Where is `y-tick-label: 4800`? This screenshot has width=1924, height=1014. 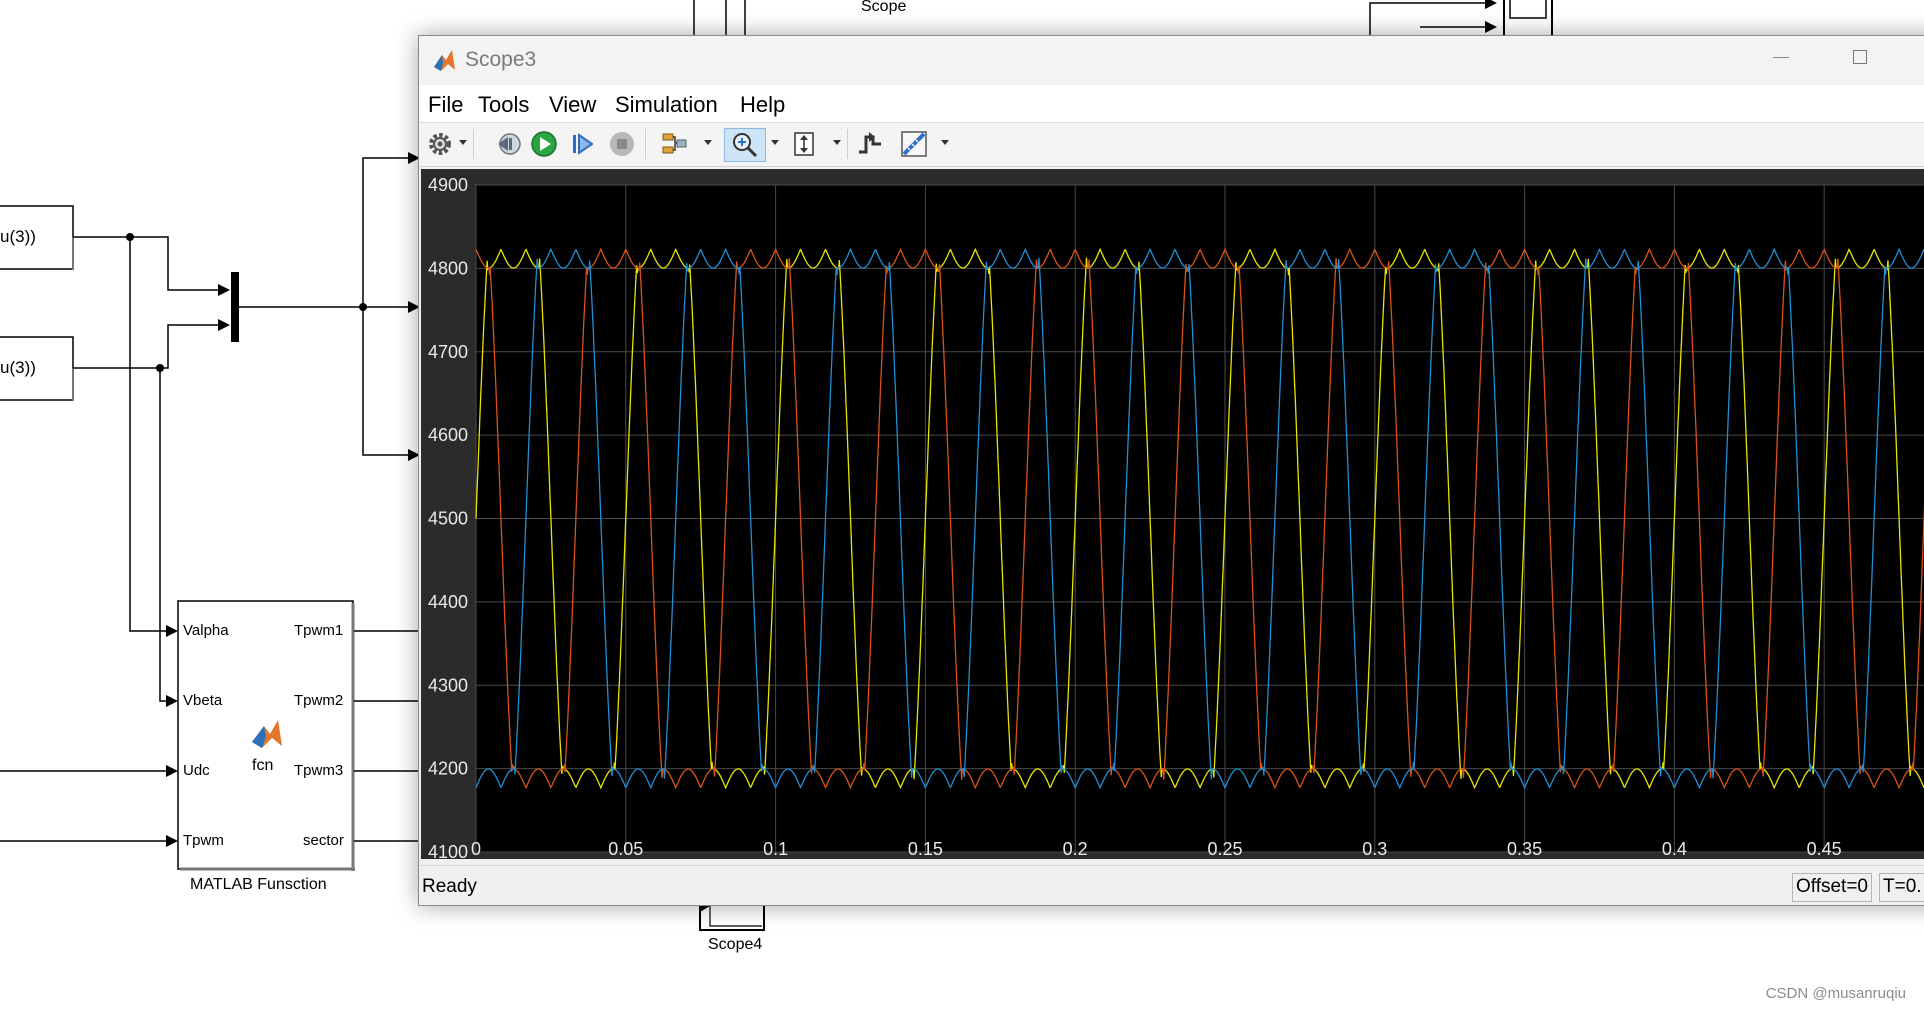 y-tick-label: 4800 is located at coordinates (448, 268).